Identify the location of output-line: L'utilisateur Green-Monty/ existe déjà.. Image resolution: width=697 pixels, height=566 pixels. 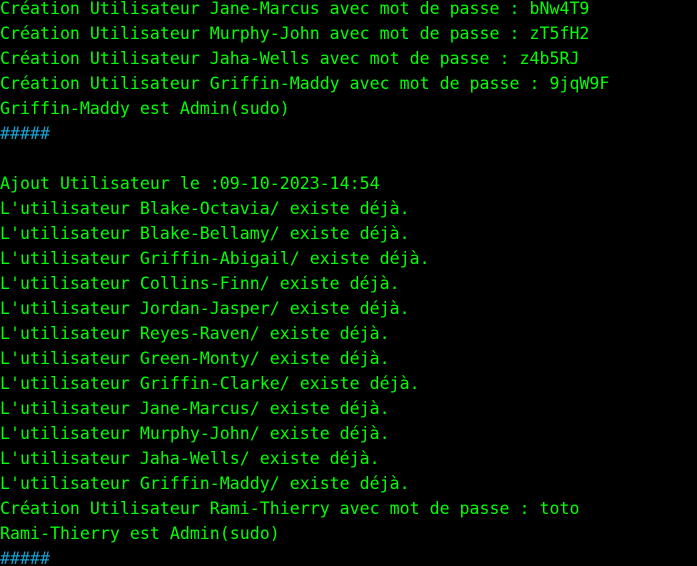
(195, 358).